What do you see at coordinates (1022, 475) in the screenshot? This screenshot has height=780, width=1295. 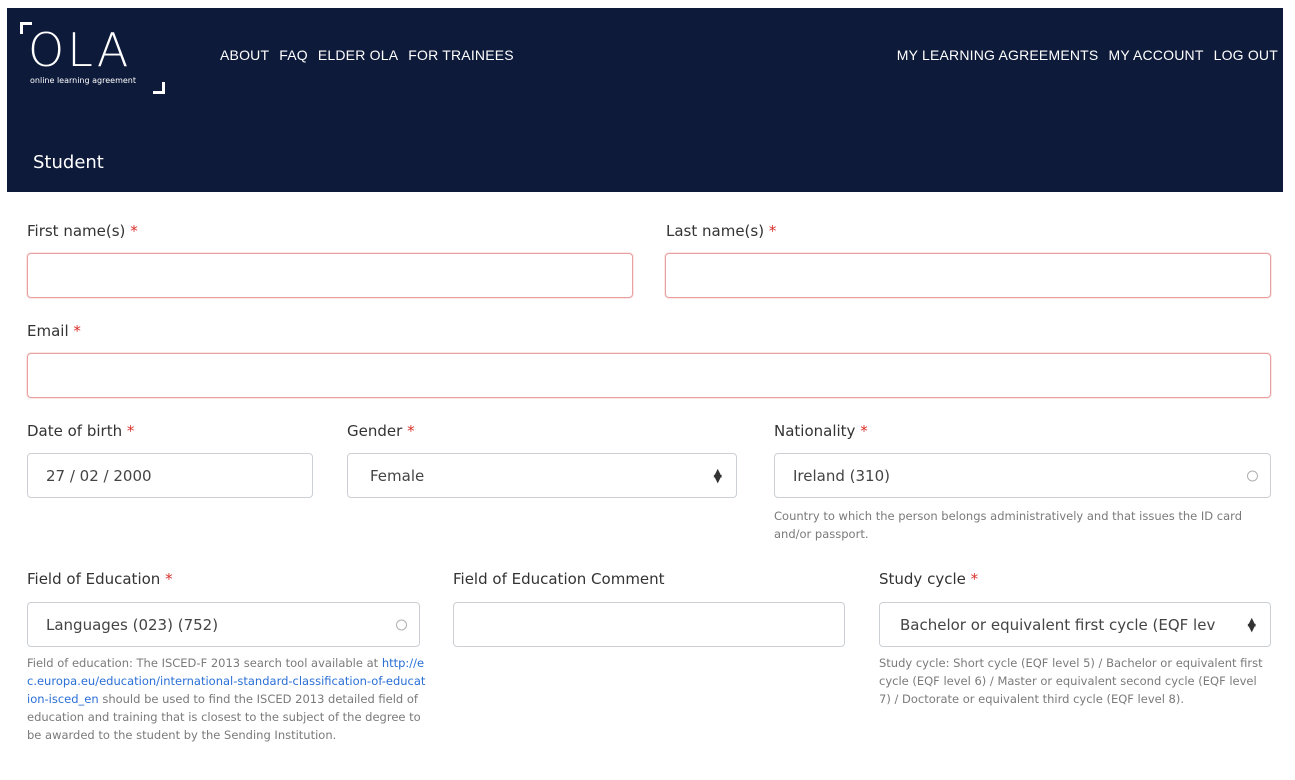 I see `nationality-input: Ireland (310)` at bounding box center [1022, 475].